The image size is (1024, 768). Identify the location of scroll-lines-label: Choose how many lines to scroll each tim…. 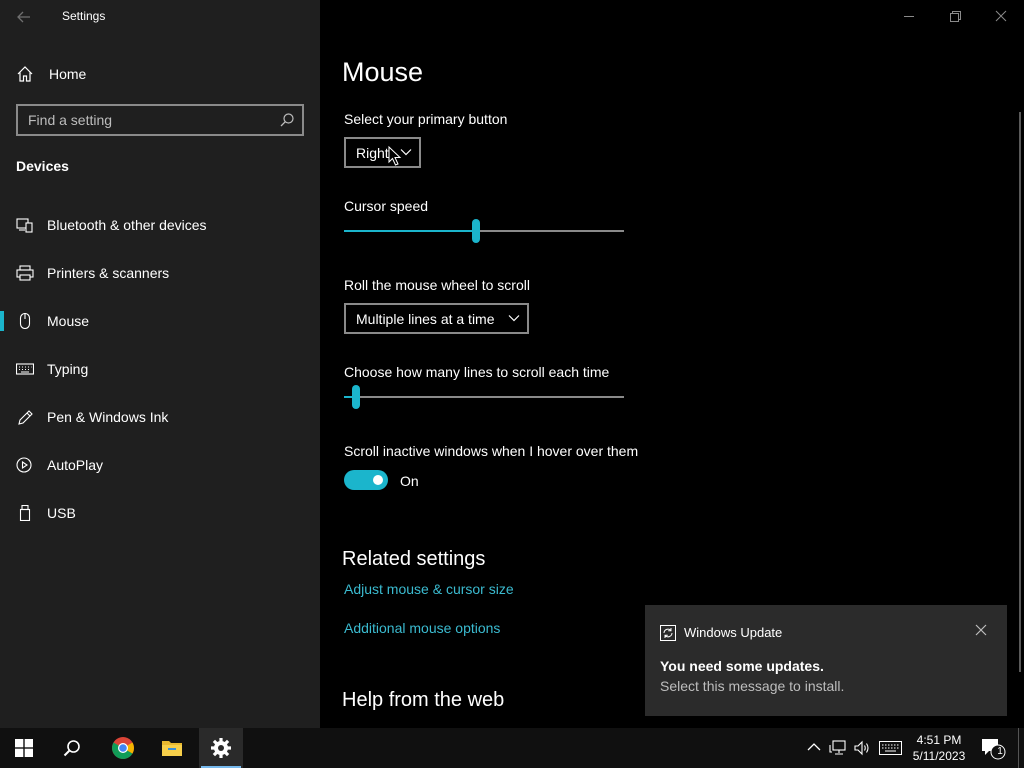
(477, 372).